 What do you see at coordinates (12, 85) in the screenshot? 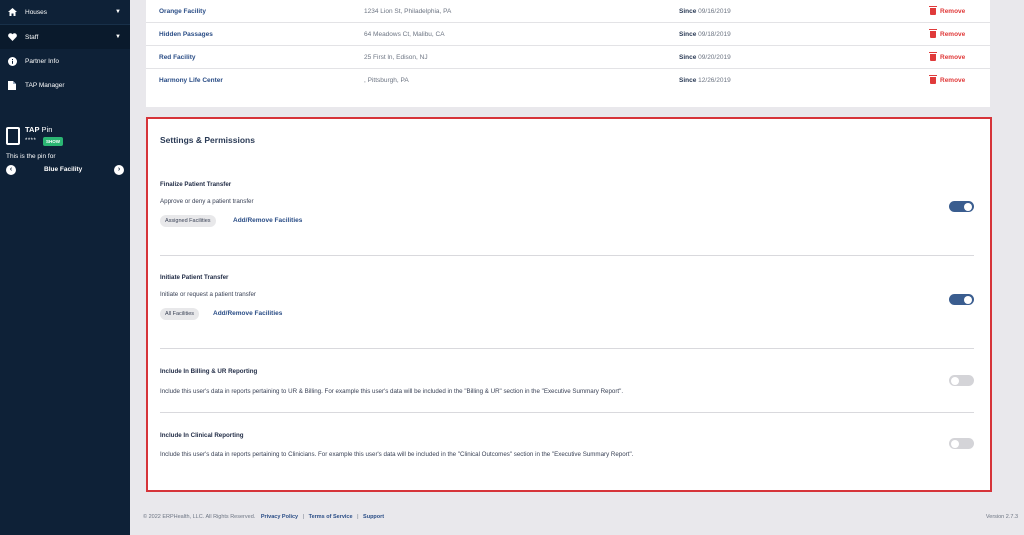
I see `document-icon` at bounding box center [12, 85].